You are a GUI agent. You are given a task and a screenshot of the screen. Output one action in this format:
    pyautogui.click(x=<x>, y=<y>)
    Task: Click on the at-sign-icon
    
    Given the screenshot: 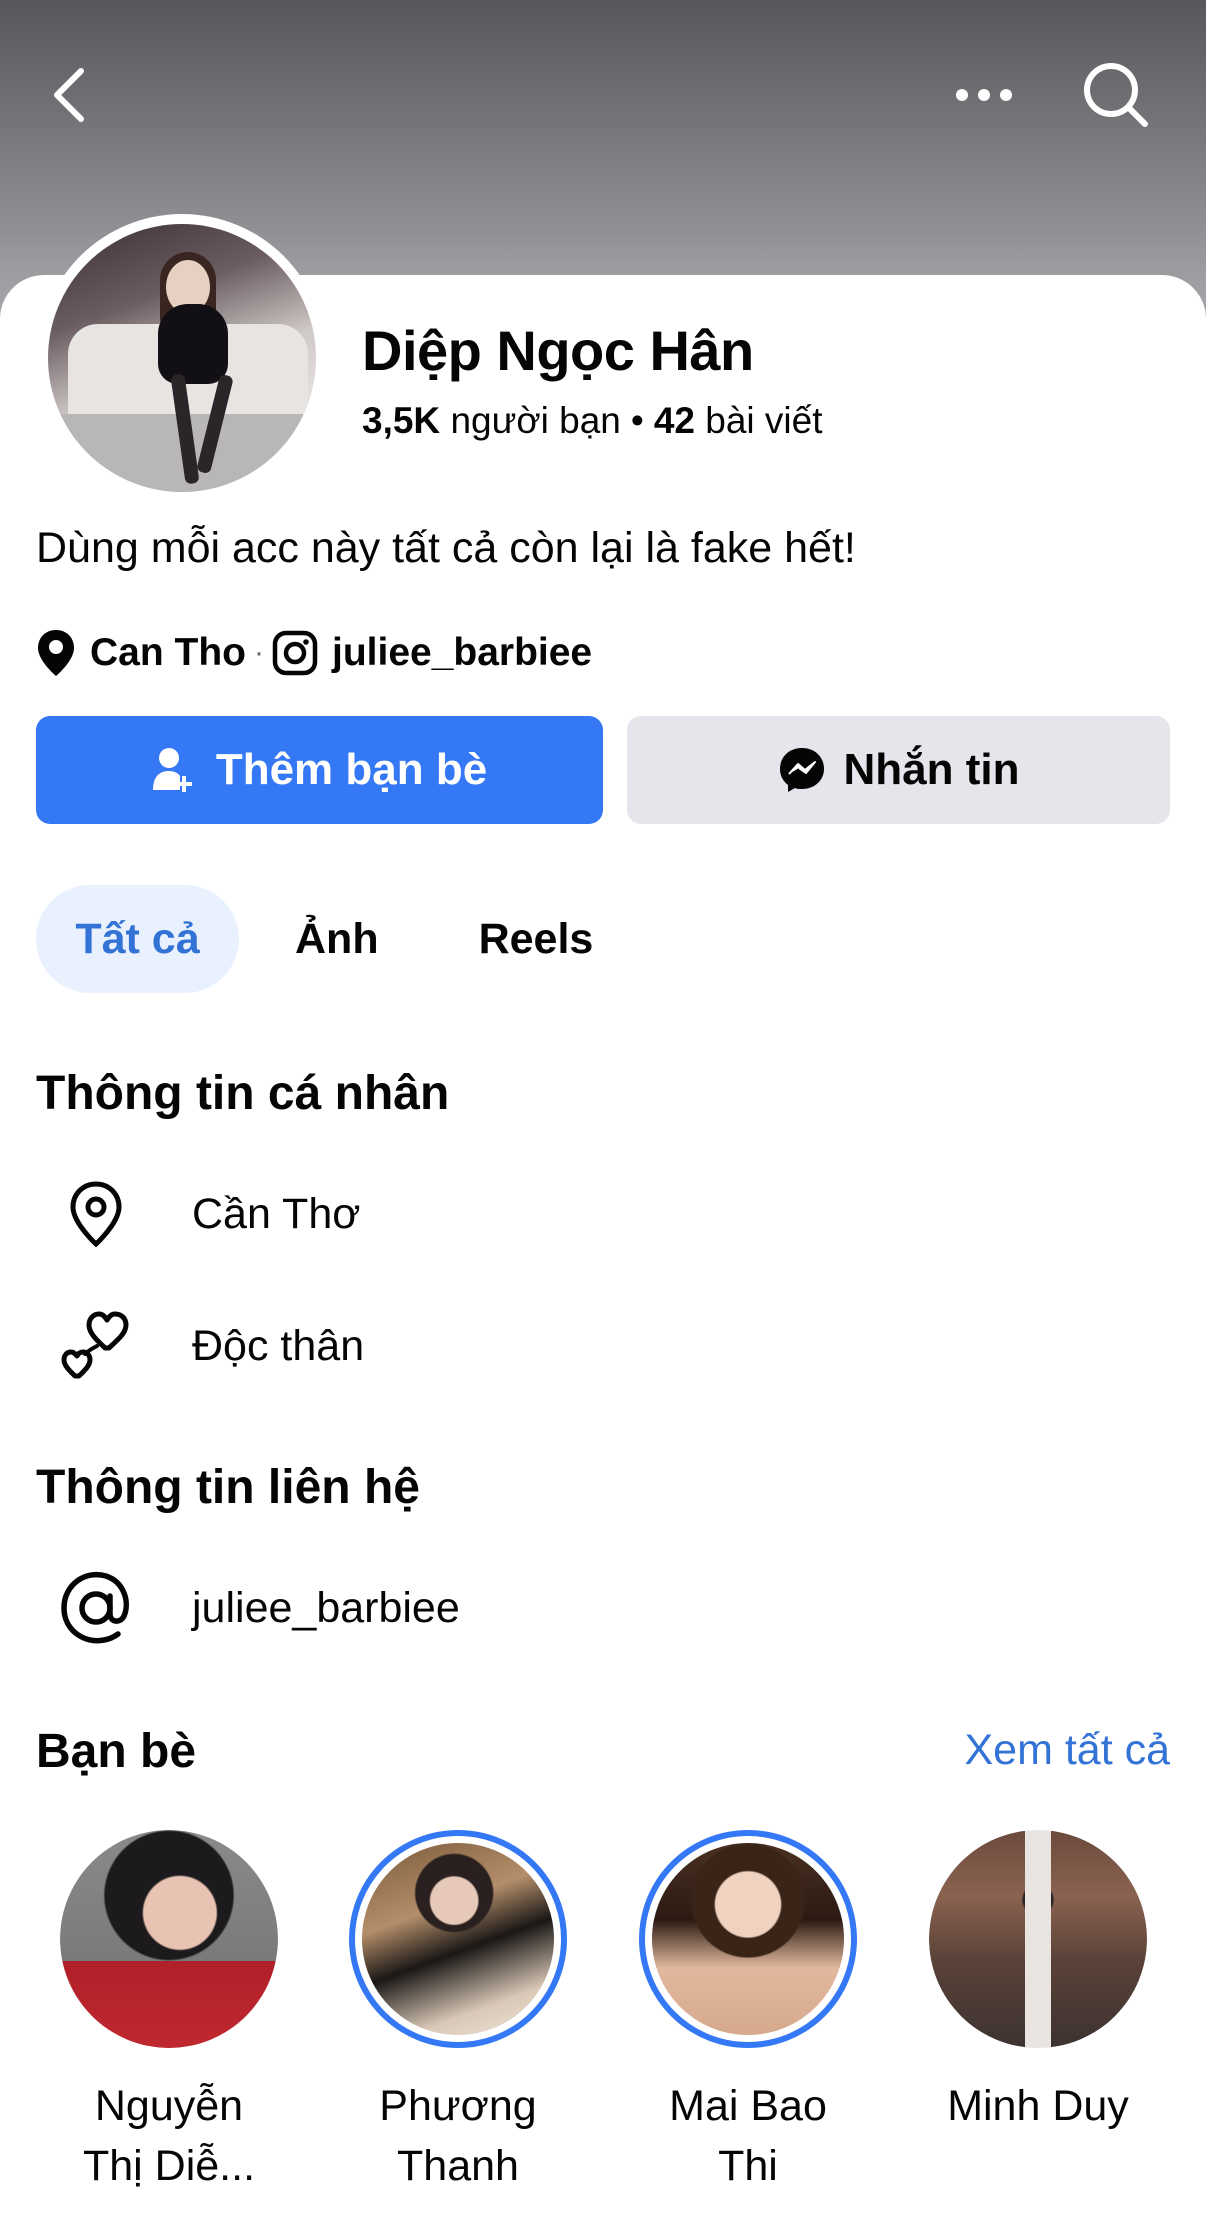 What is the action you would take?
    pyautogui.click(x=95, y=1607)
    